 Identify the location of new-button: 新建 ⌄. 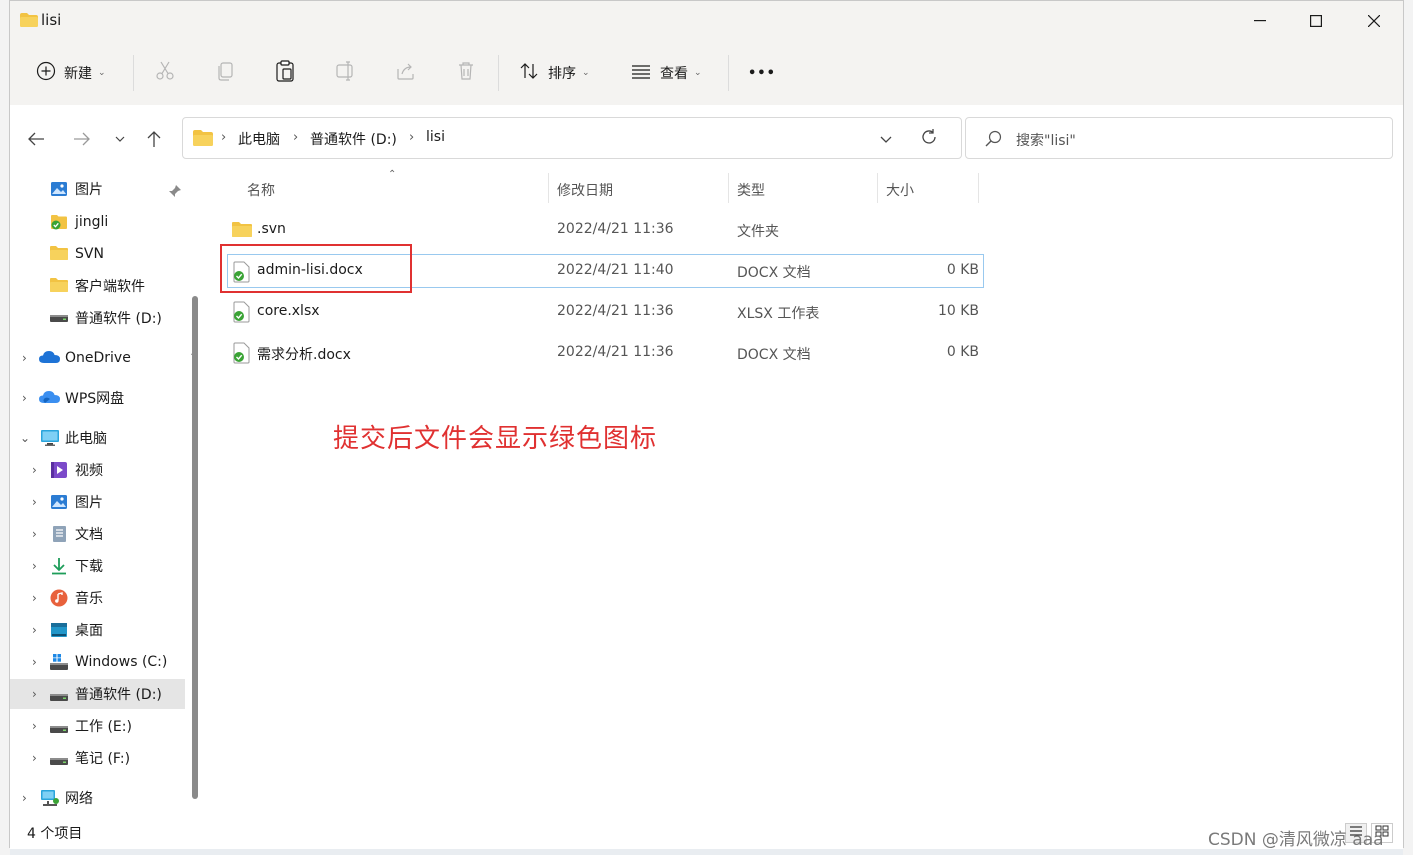
(71, 73).